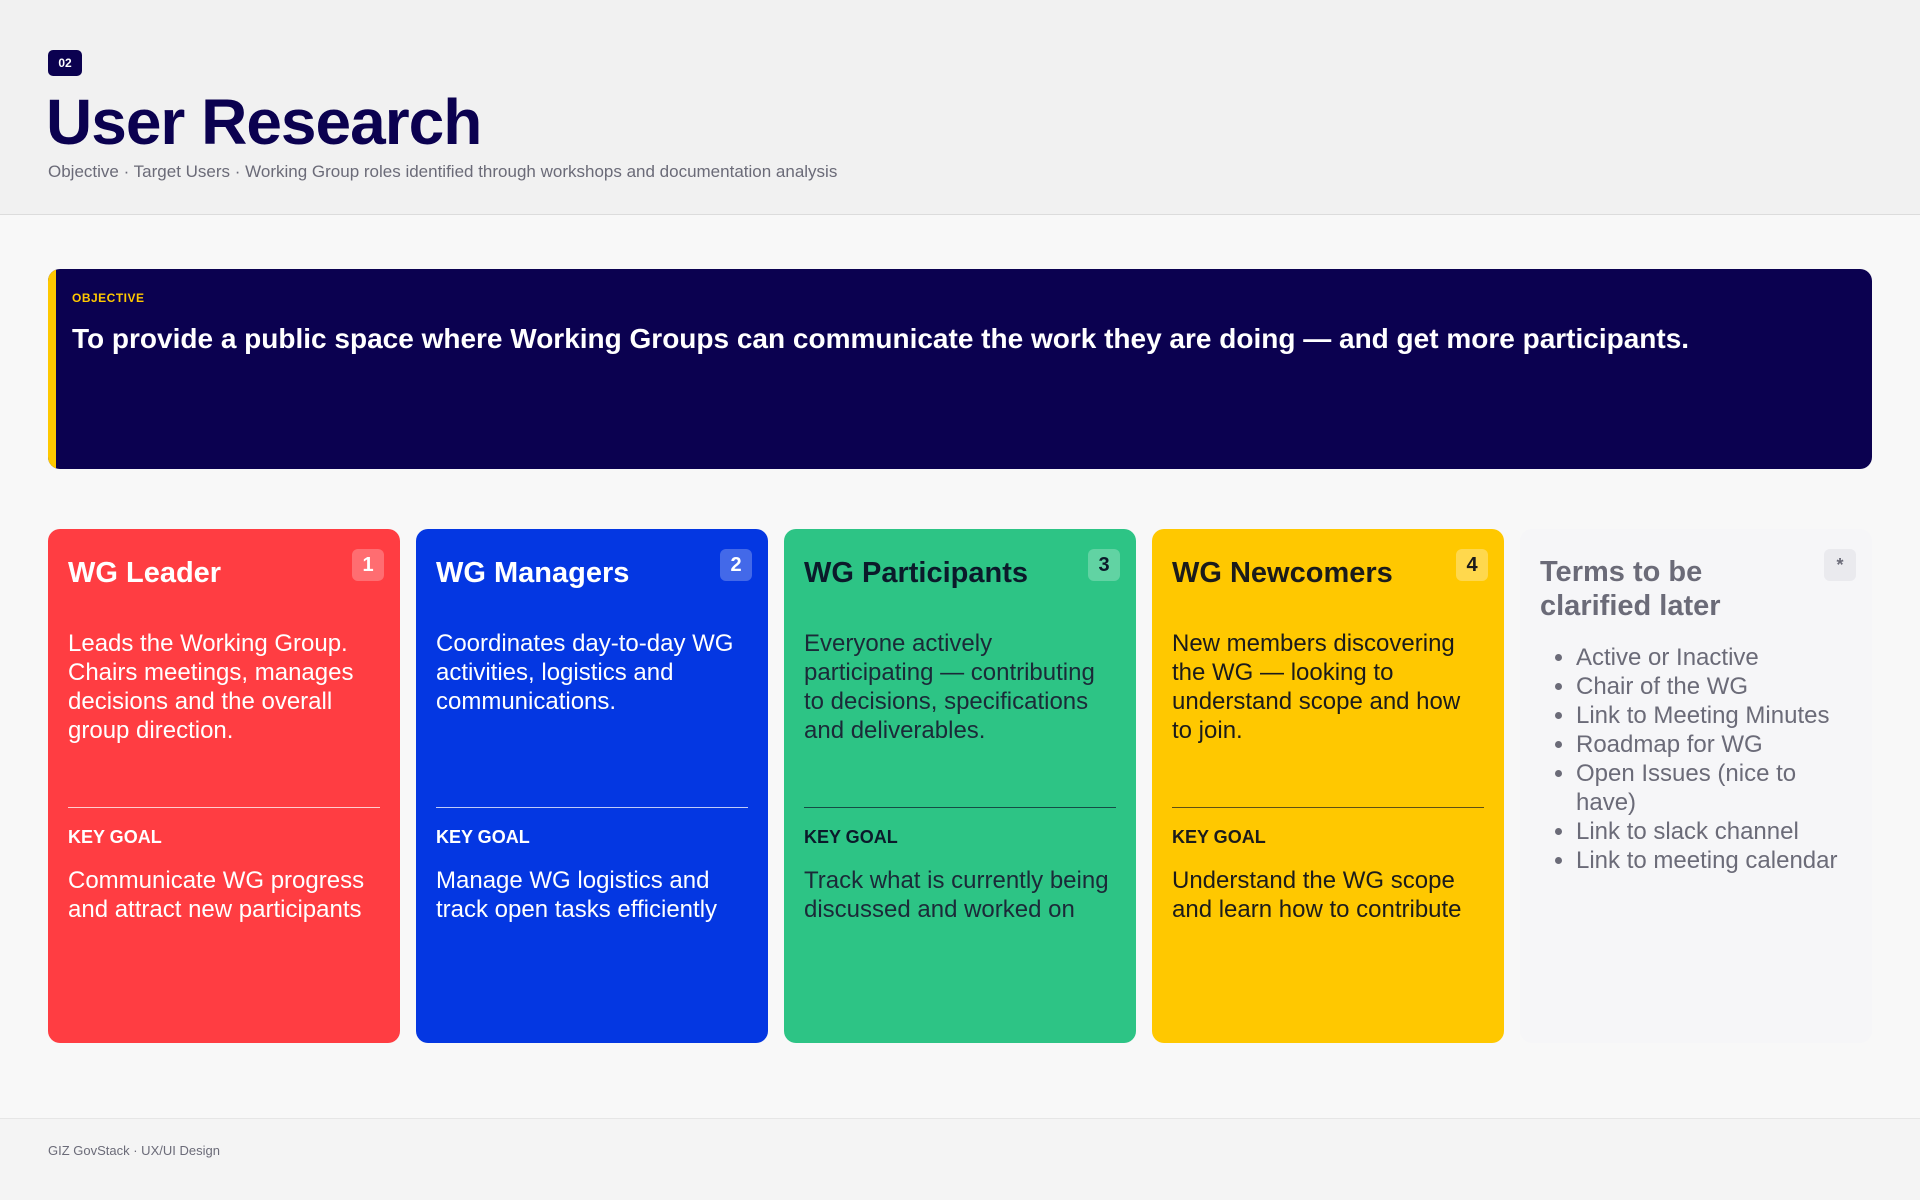 The image size is (1920, 1200). I want to click on objective-accent-bar, so click(52, 369).